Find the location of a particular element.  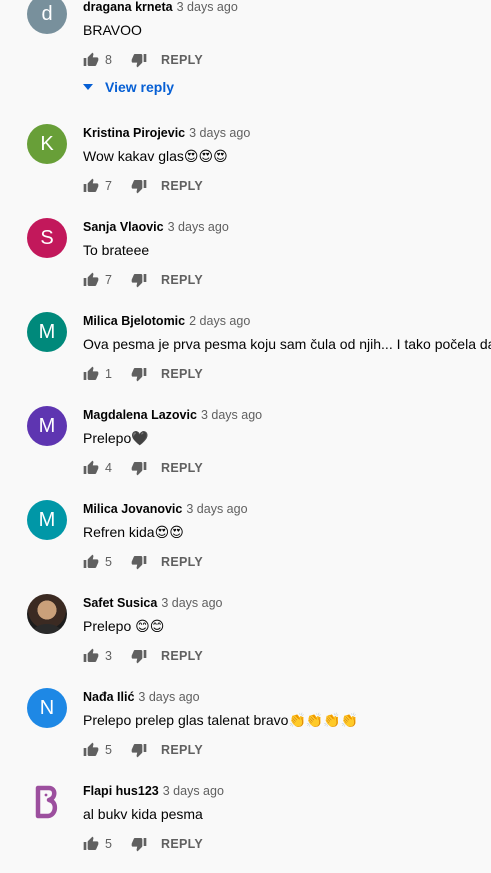

timestamp: 2 days ago is located at coordinates (219, 321).